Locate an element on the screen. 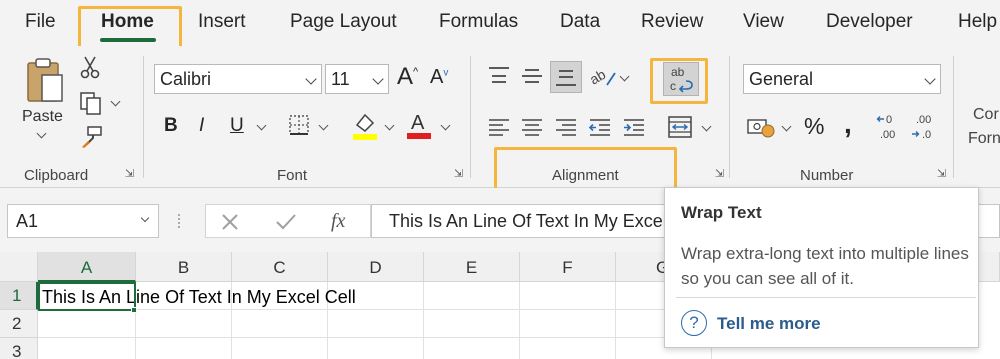 Image resolution: width=1000 pixels, height=359 pixels. font-color-icon: A is located at coordinates (419, 125).